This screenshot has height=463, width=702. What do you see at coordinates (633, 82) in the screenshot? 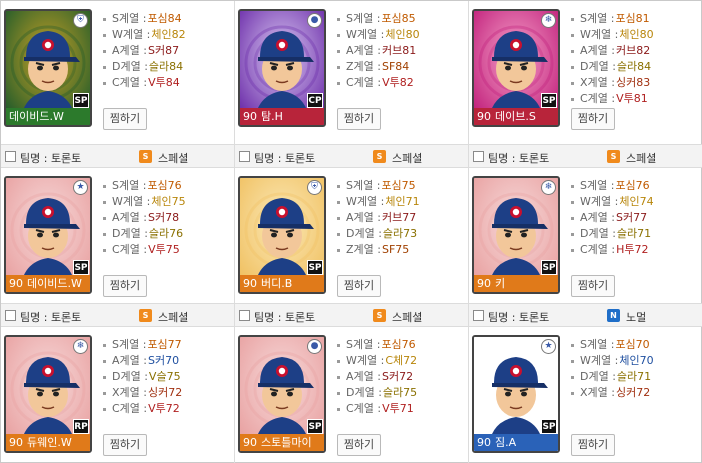
I see `pitch-value: 싱커83` at bounding box center [633, 82].